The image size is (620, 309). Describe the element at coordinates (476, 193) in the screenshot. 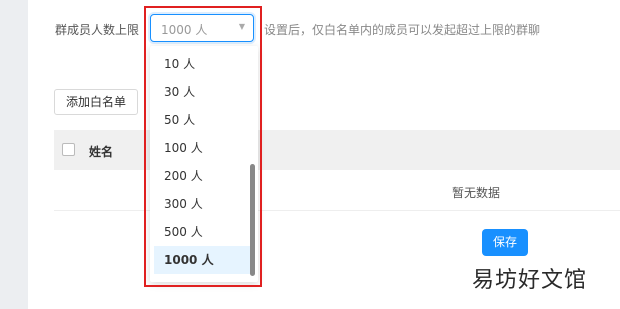

I see `empty-state-text: 暂无数据` at that location.